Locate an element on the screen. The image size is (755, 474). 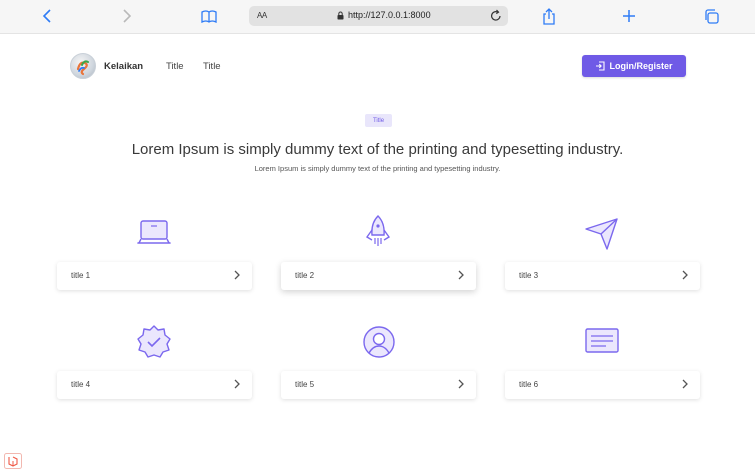
feature-card-4: title 4 is located at coordinates (154, 385).